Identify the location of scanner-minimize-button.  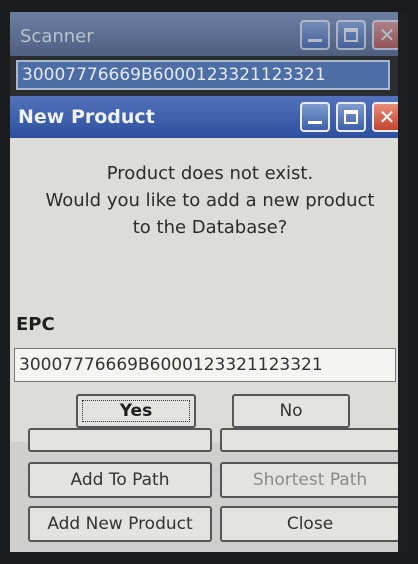
(315, 35).